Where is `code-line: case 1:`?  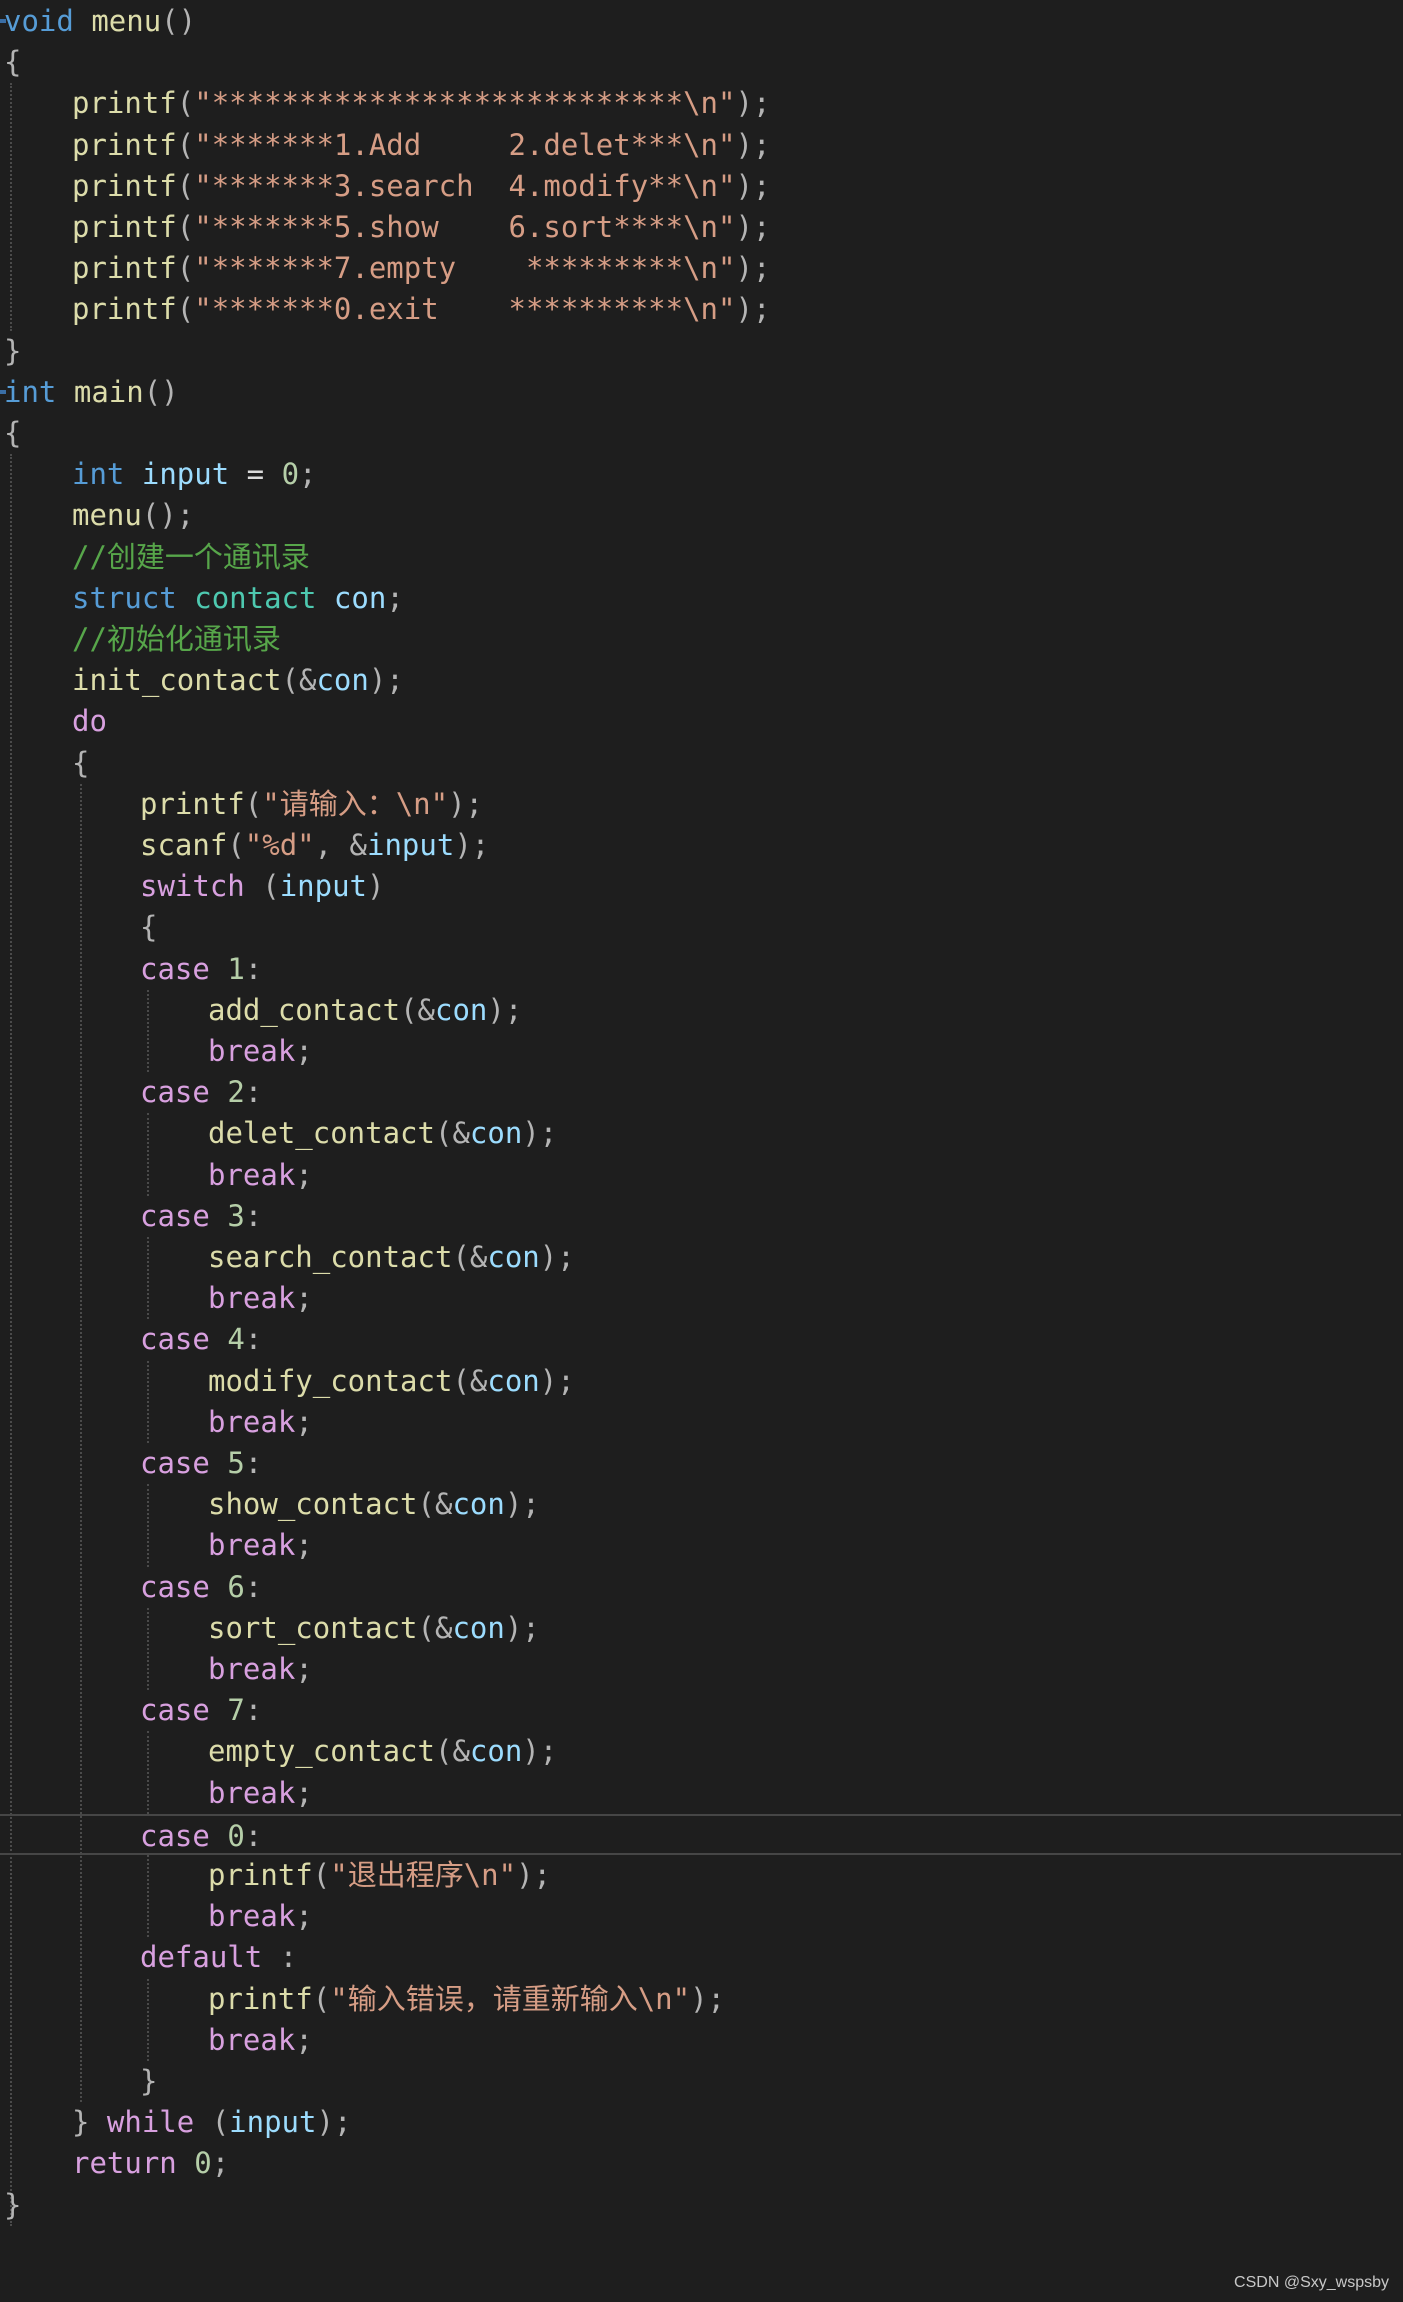
code-line: case 1: is located at coordinates (201, 969).